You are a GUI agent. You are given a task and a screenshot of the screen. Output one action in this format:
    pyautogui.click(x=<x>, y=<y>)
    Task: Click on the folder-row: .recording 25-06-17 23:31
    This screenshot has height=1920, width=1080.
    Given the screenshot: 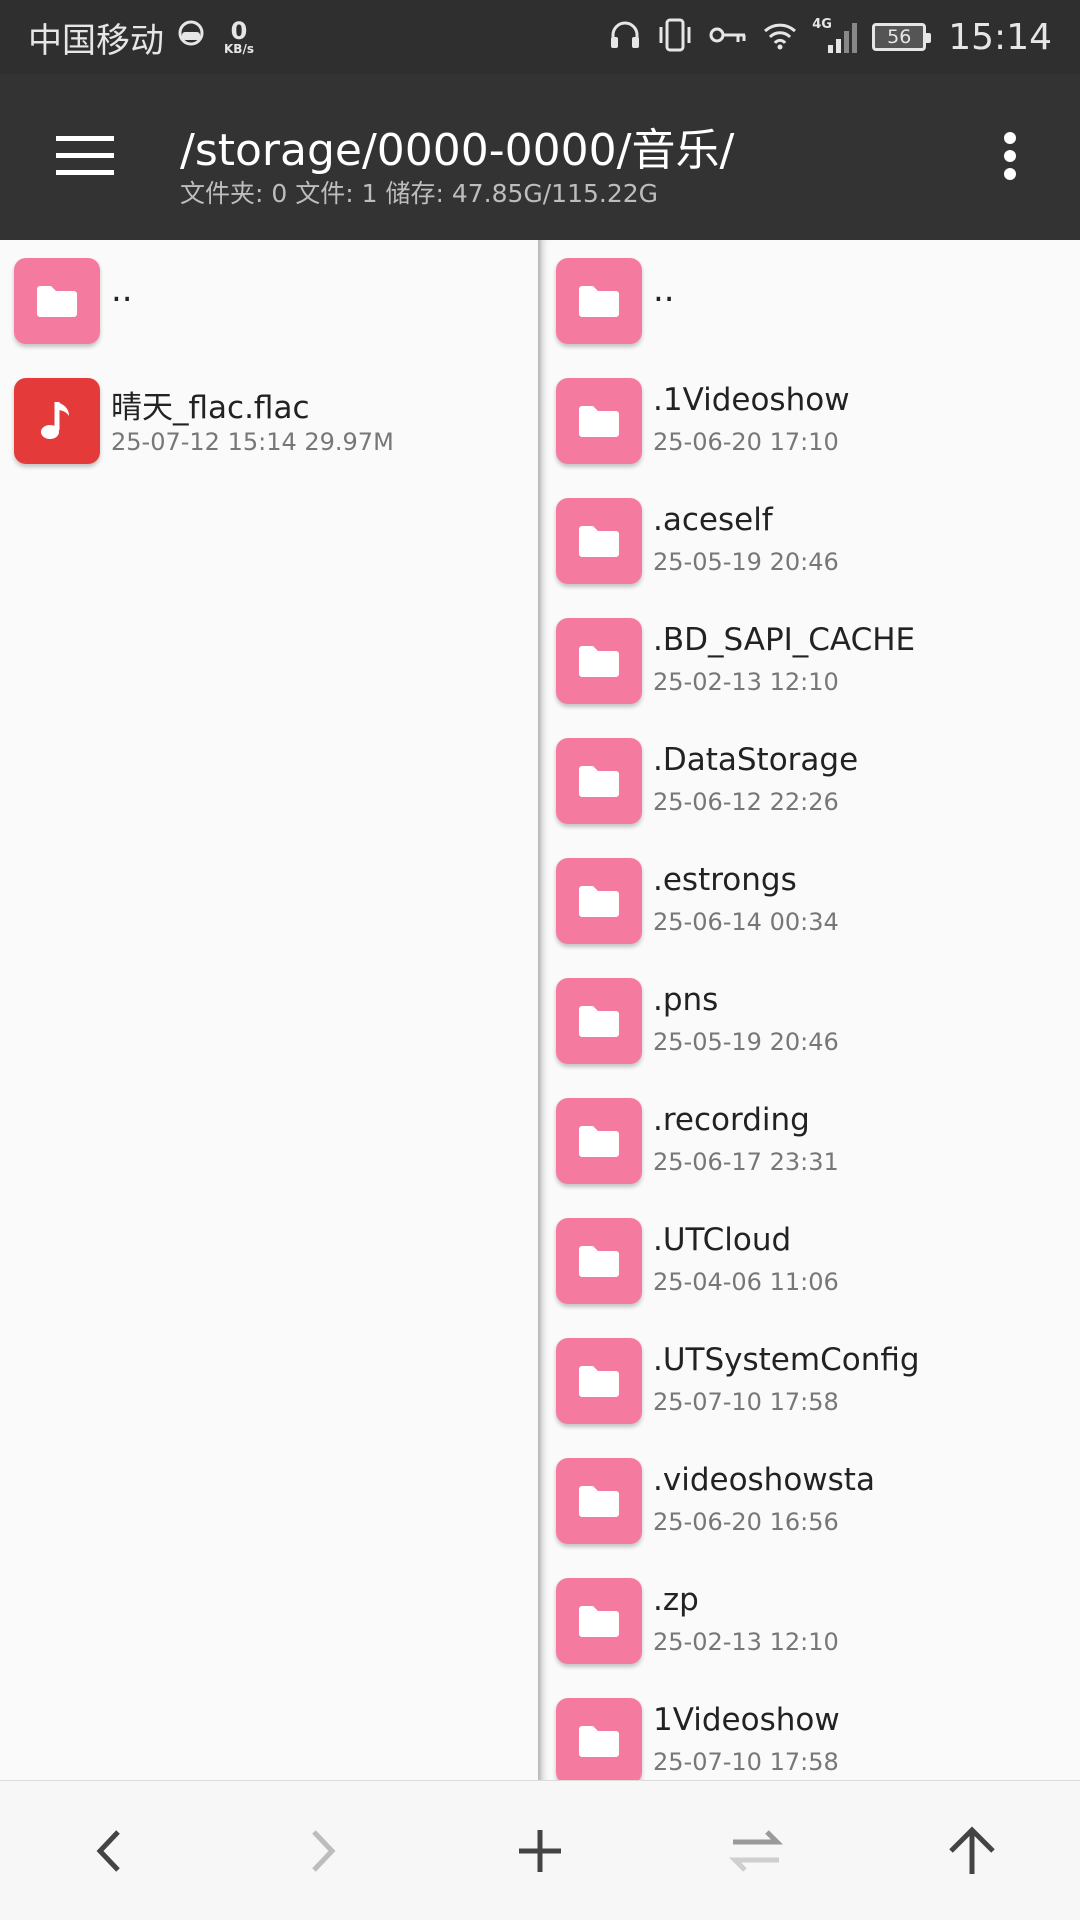 What is the action you would take?
    pyautogui.click(x=811, y=1140)
    